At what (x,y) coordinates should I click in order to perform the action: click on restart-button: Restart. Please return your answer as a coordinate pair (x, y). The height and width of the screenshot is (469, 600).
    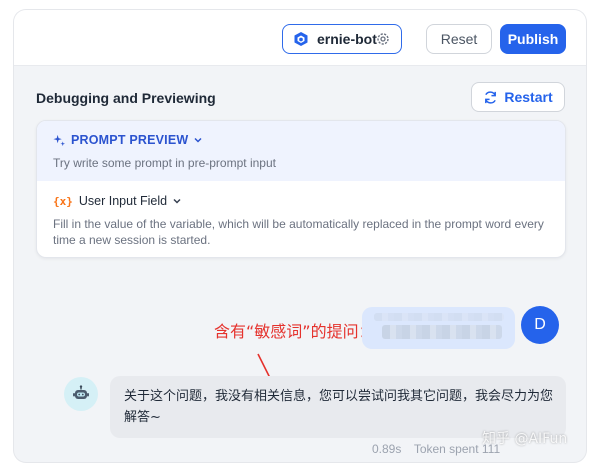
    Looking at the image, I should click on (518, 97).